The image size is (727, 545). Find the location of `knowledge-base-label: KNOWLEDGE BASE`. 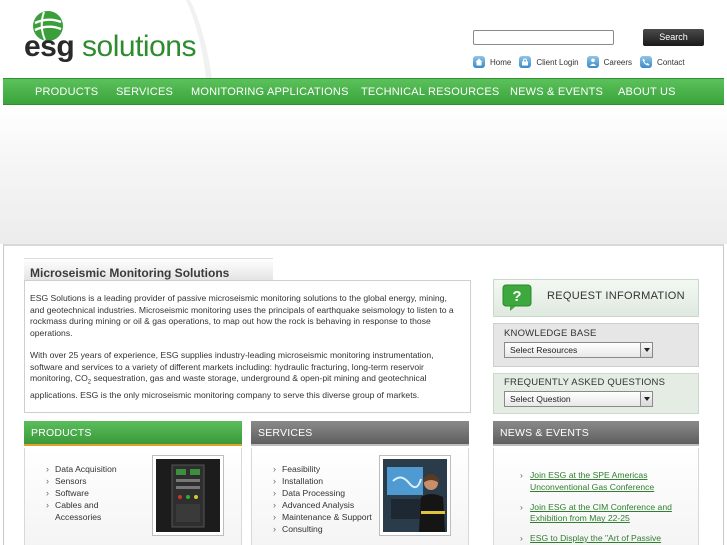

knowledge-base-label: KNOWLEDGE BASE is located at coordinates (550, 333).